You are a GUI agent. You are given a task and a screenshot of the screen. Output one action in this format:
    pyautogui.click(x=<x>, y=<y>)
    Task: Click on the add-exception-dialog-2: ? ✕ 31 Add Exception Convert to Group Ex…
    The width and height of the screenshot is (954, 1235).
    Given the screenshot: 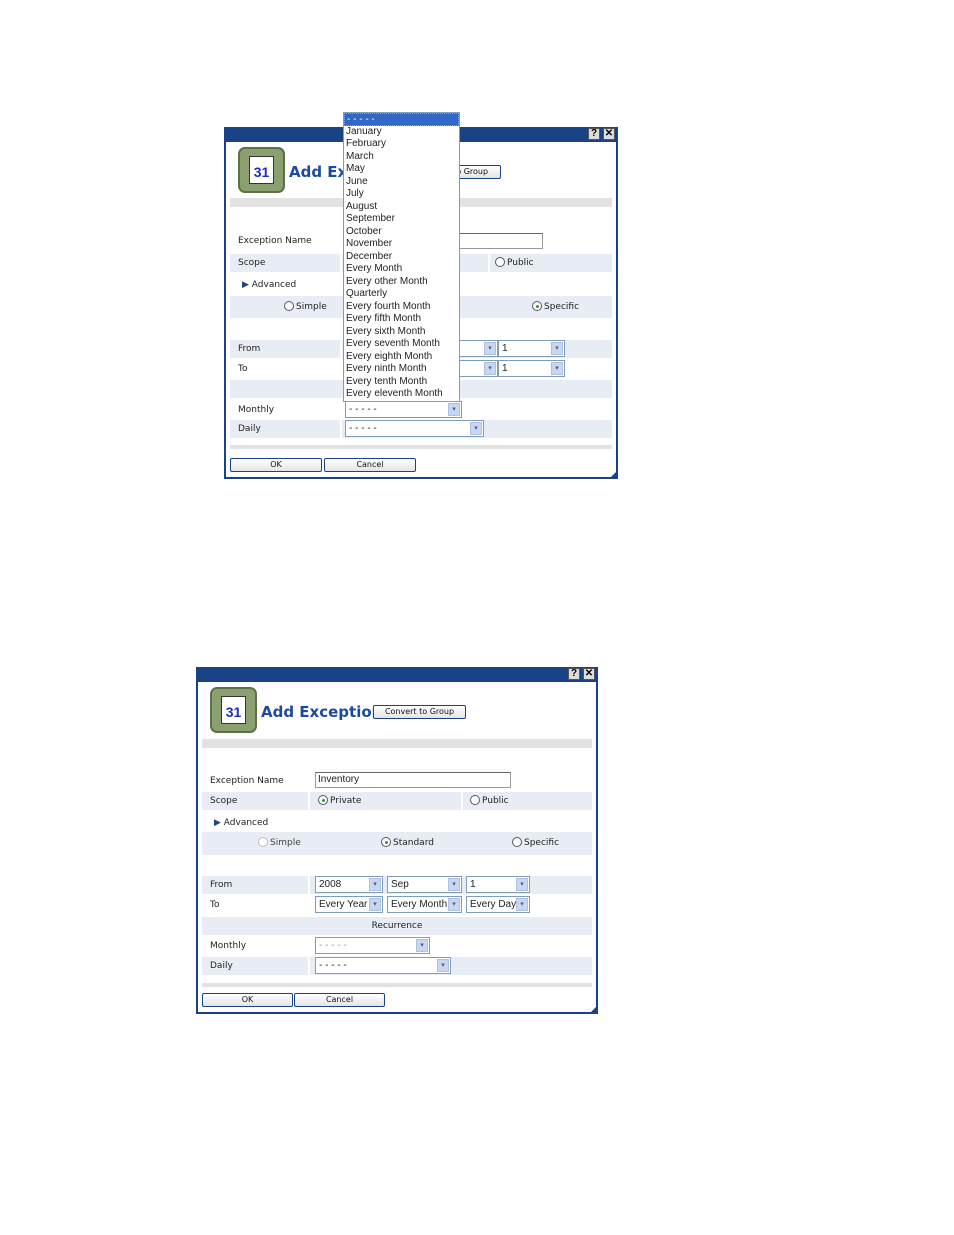 What is the action you would take?
    pyautogui.click(x=397, y=840)
    